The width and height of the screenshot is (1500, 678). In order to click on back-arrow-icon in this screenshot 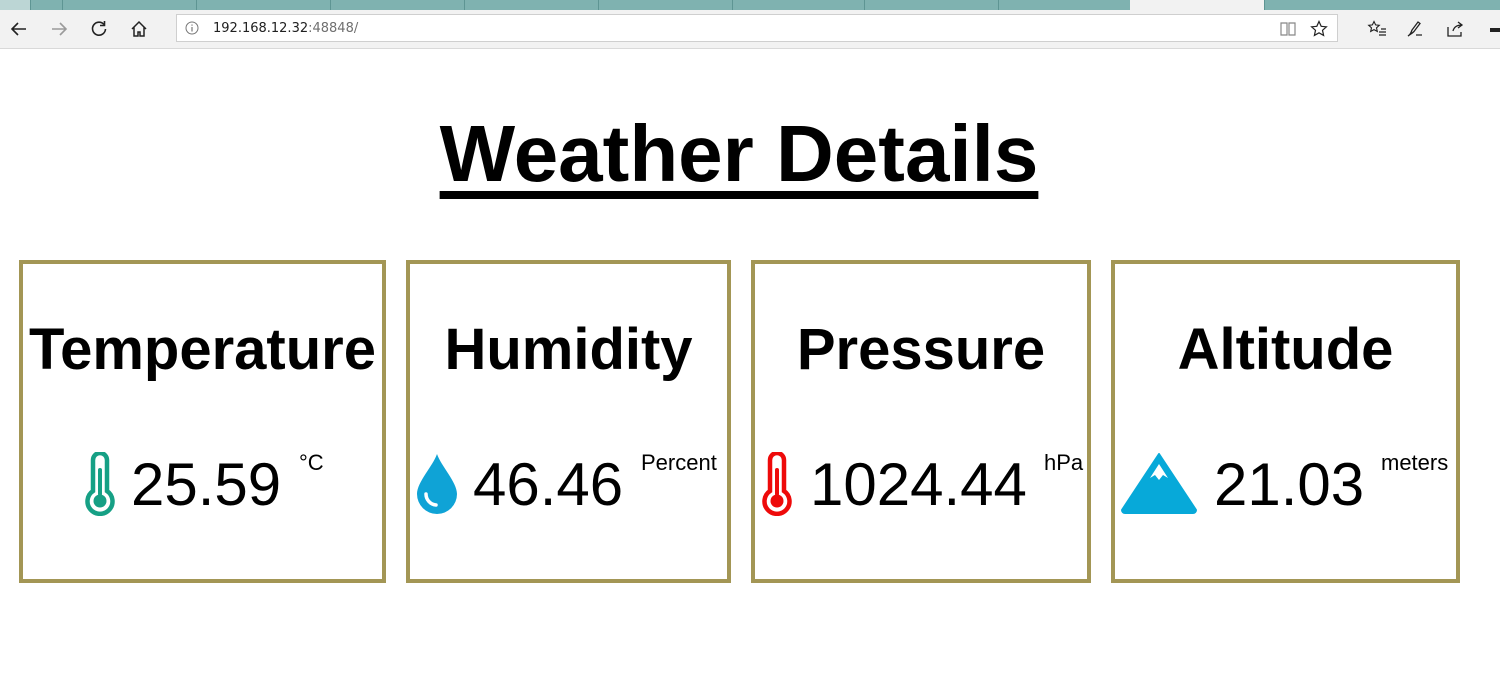, I will do `click(18, 29)`.